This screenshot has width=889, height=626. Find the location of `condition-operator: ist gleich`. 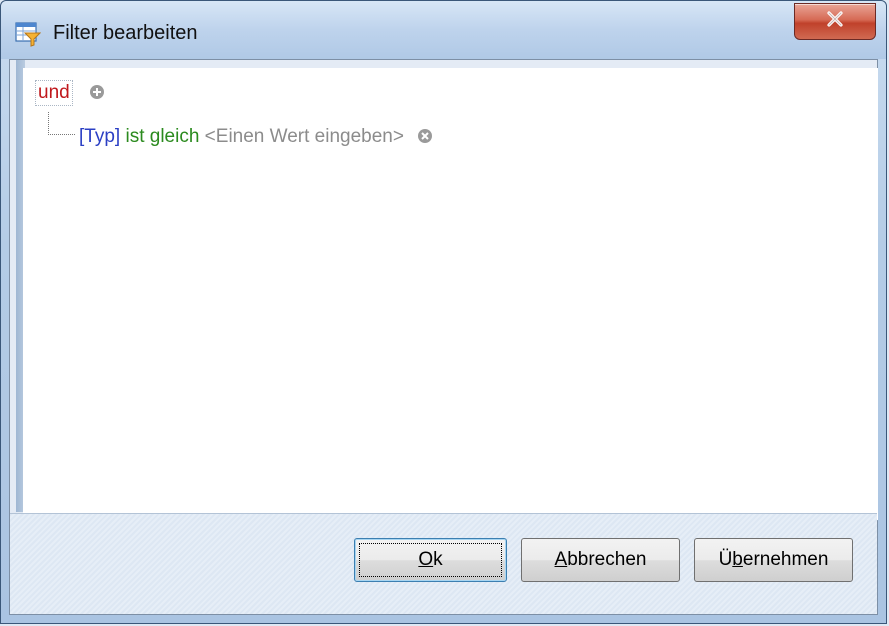

condition-operator: ist gleich is located at coordinates (162, 136).